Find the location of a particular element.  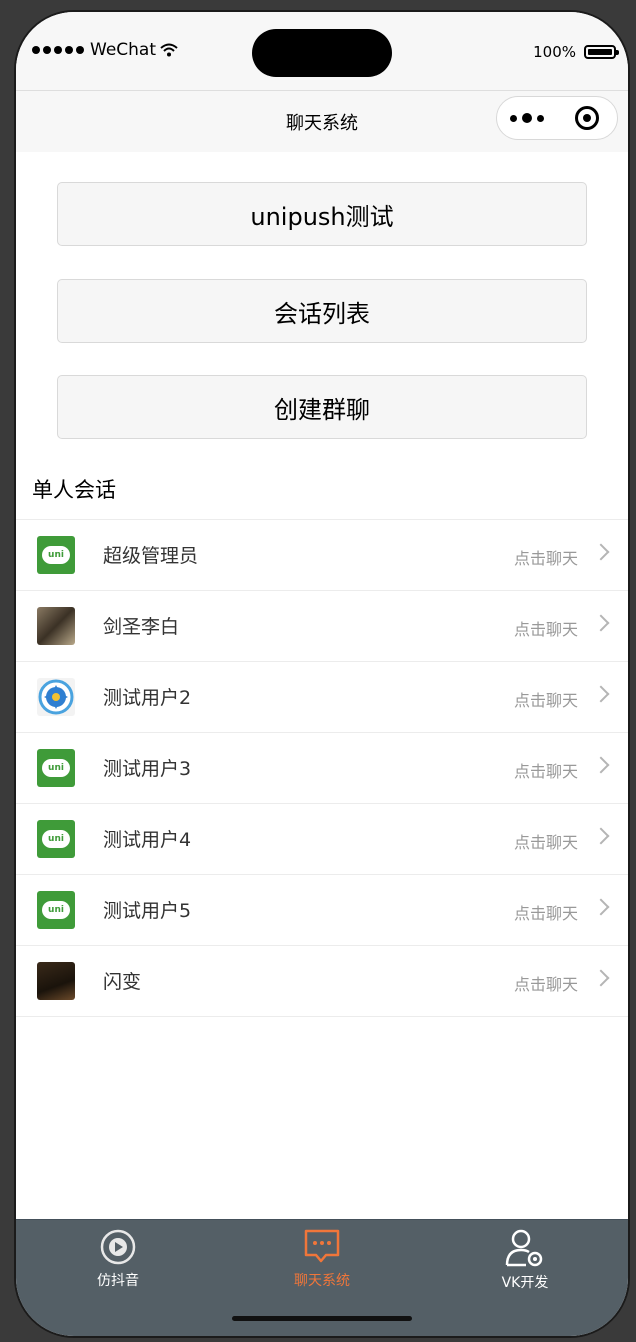

tab-douyin: 仿抖音 is located at coordinates (118, 1259).